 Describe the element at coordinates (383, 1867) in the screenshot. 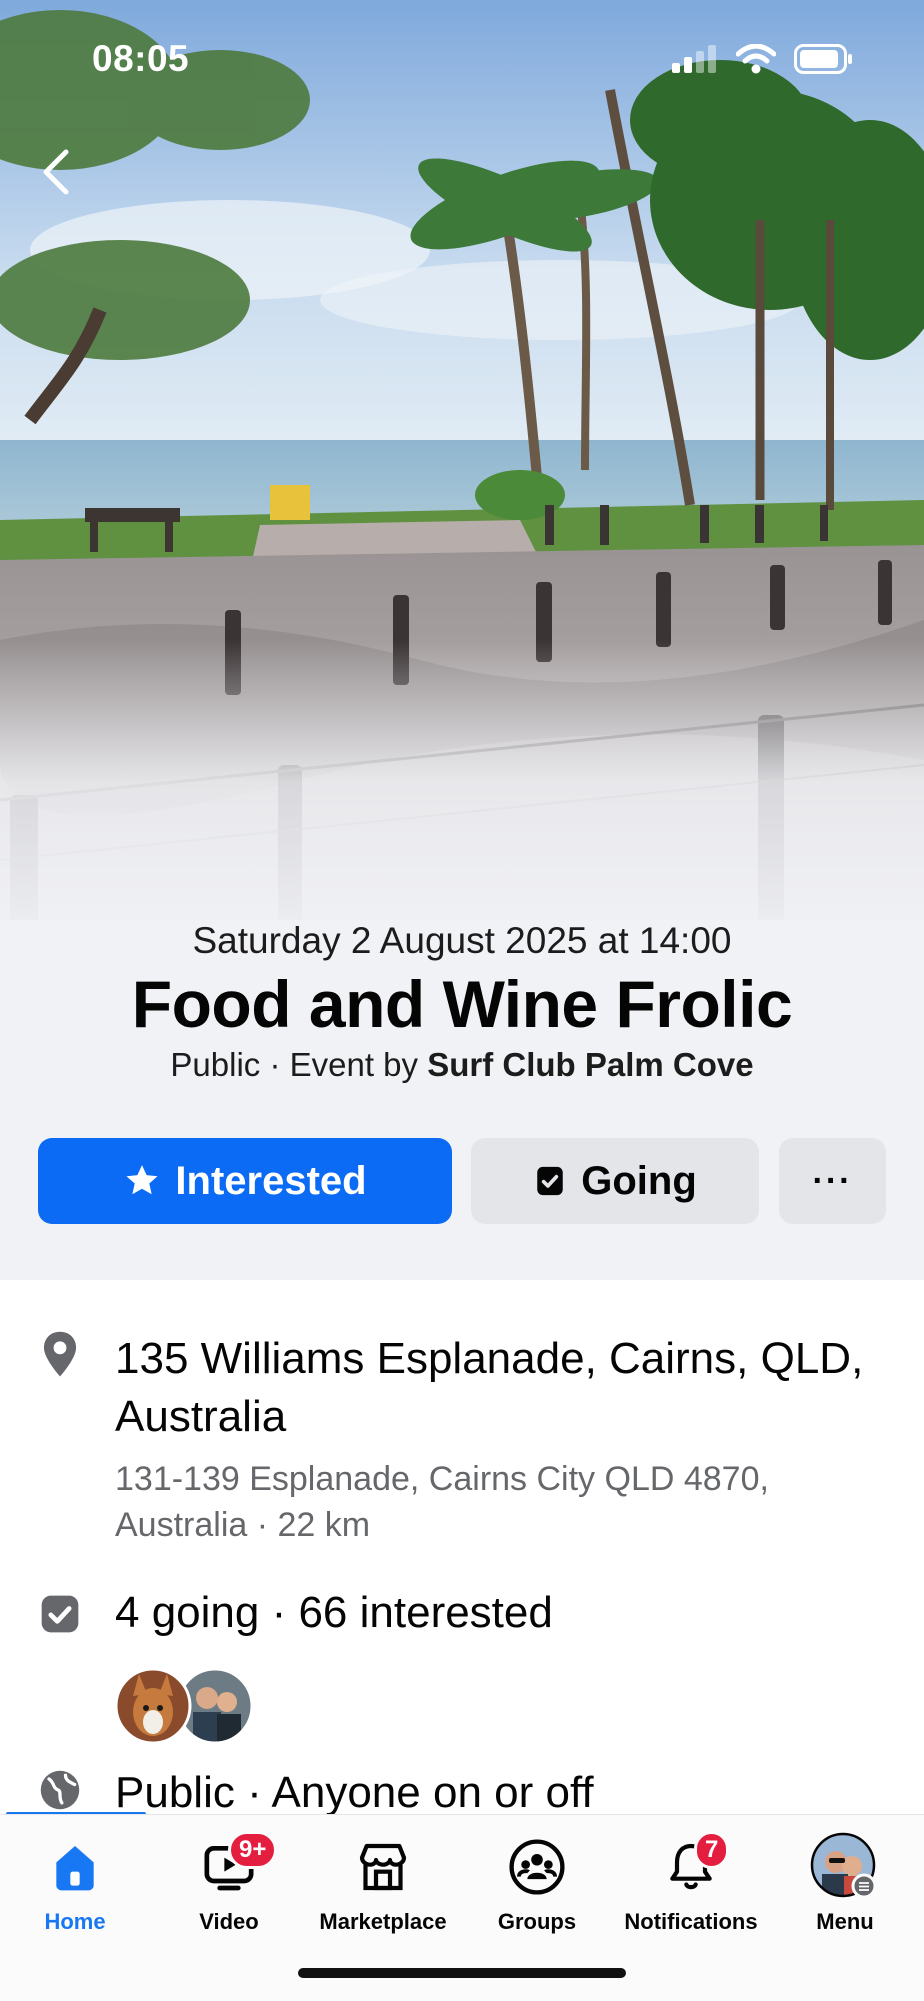

I see `marketplace-icon` at that location.